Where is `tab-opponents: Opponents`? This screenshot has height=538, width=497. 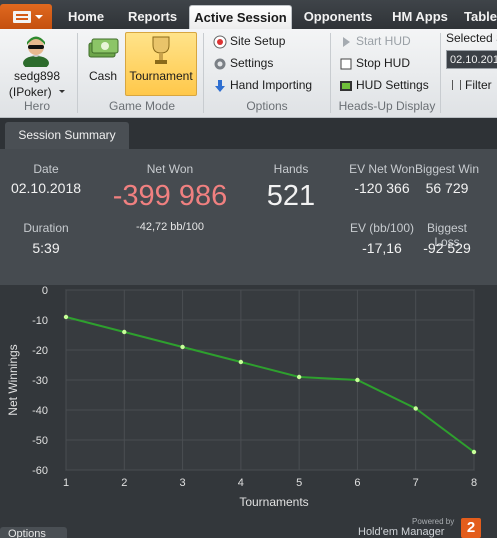
tab-opponents: Opponents is located at coordinates (338, 17).